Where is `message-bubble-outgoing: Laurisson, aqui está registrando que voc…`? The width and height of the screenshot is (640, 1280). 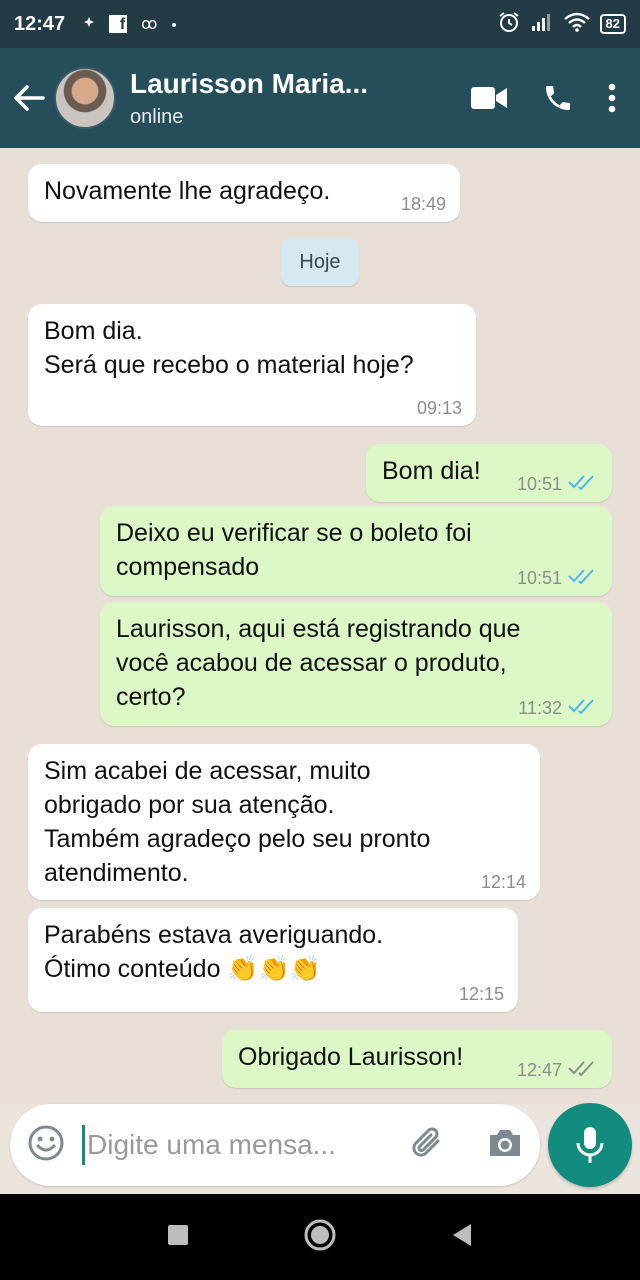
message-bubble-outgoing: Laurisson, aqui está registrando que voc… is located at coordinates (356, 664).